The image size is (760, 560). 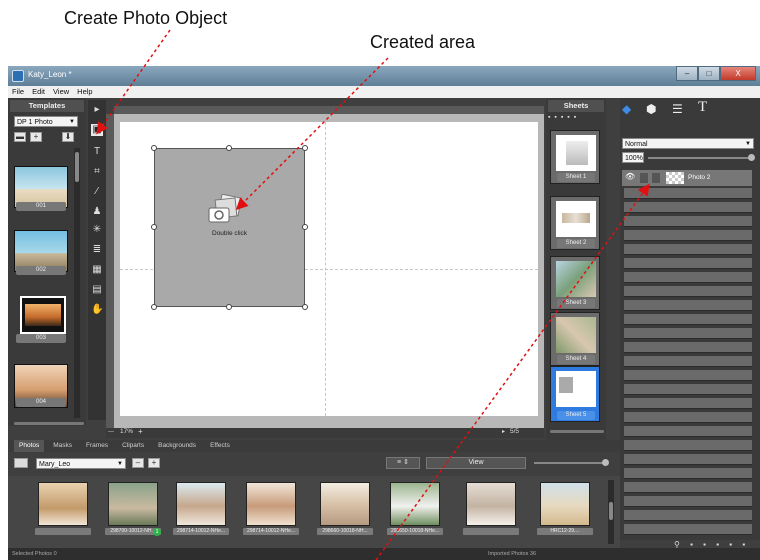 I want to click on arrow-created-area, so click(x=312, y=134).